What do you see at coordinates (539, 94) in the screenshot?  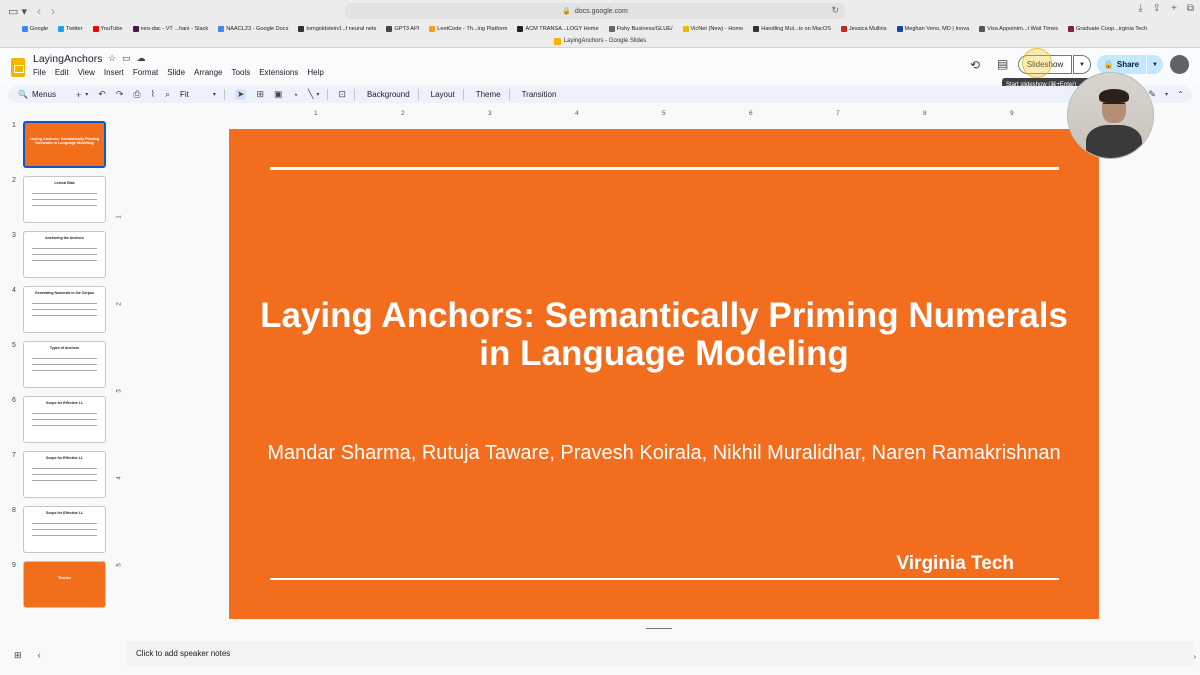 I see `transition-button: Transition` at bounding box center [539, 94].